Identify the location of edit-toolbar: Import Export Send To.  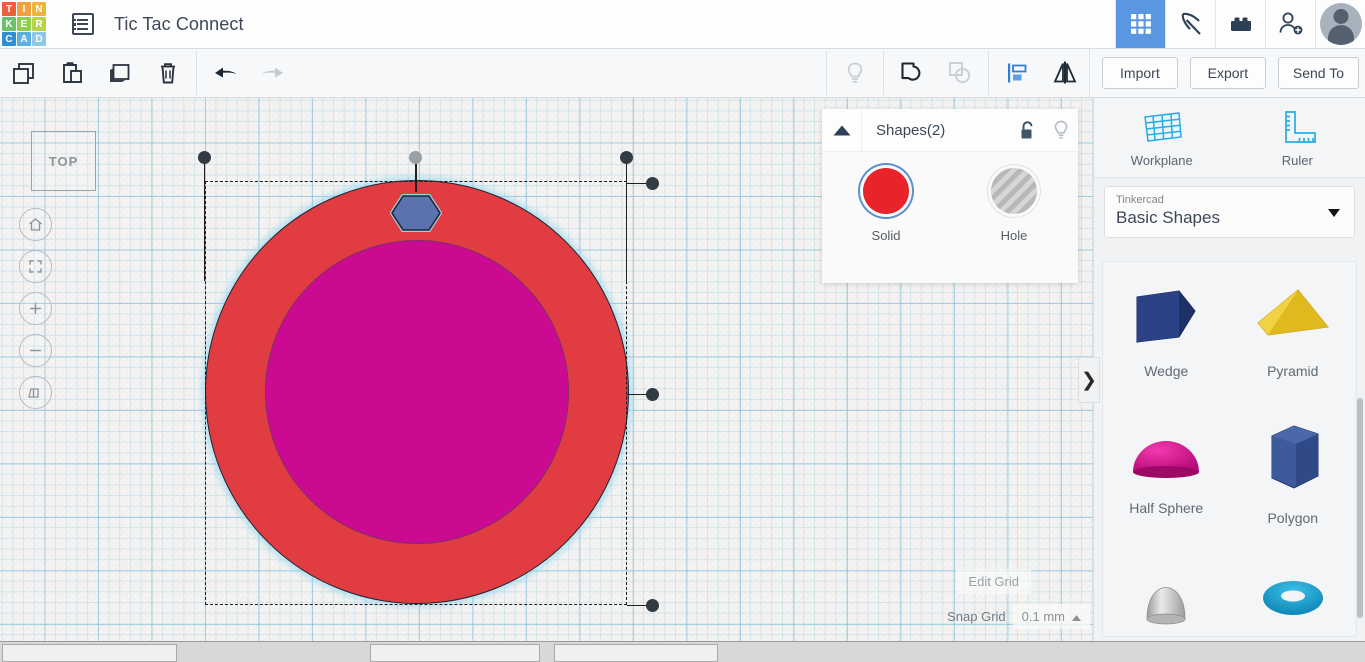
(682, 73).